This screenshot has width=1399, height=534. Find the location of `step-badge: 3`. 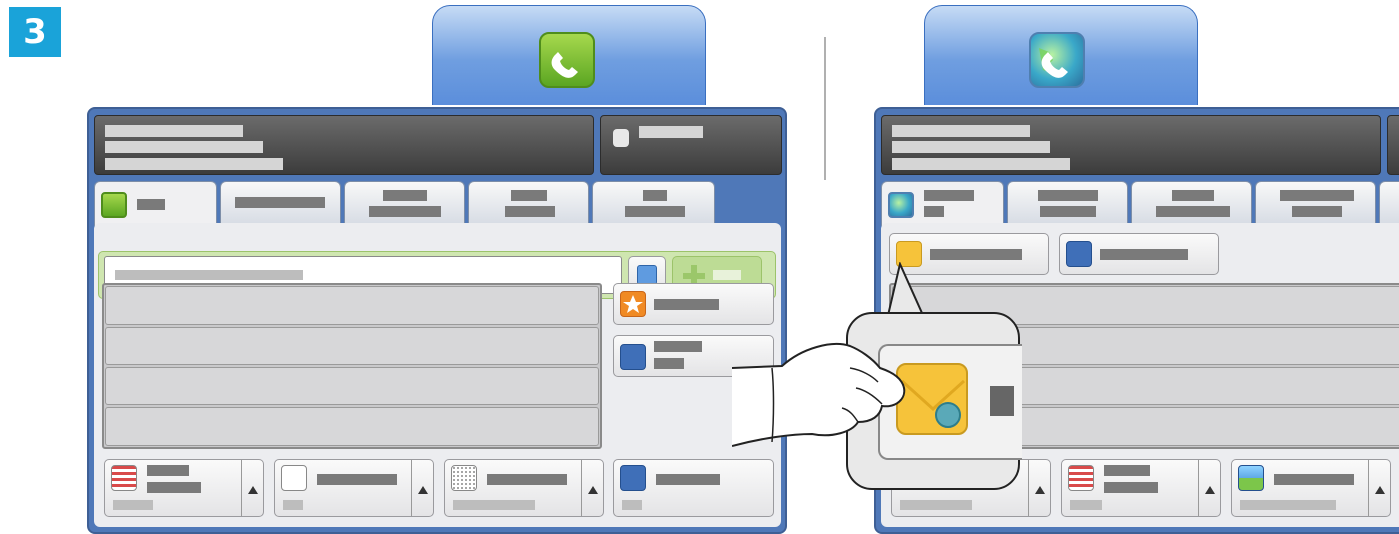

step-badge: 3 is located at coordinates (35, 32).